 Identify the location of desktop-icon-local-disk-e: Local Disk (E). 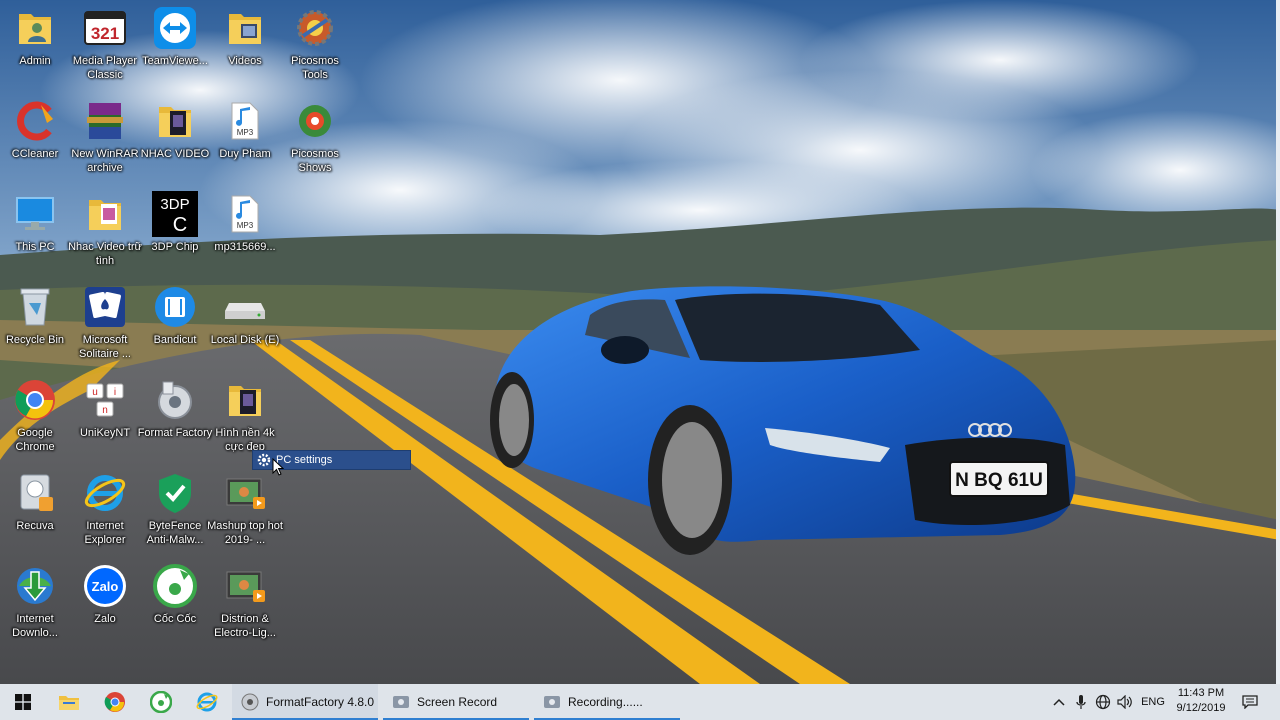
(245, 324).